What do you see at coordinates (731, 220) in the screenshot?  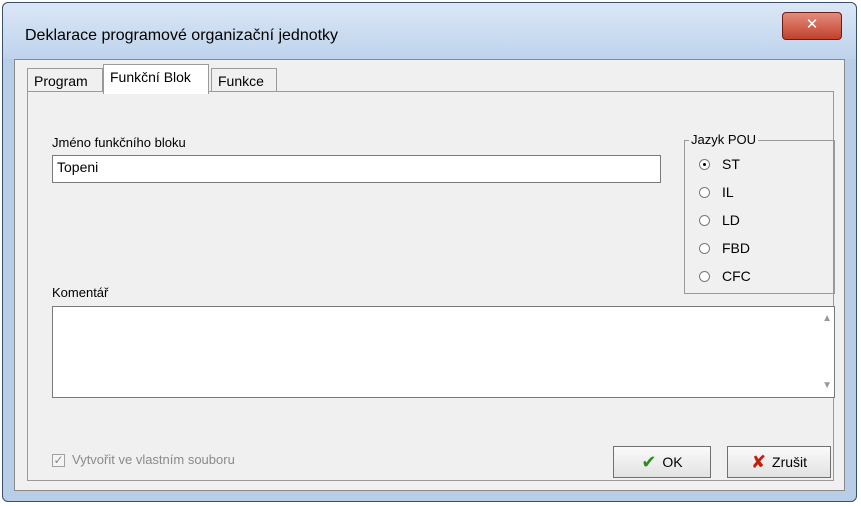 I see `radio-label: LD` at bounding box center [731, 220].